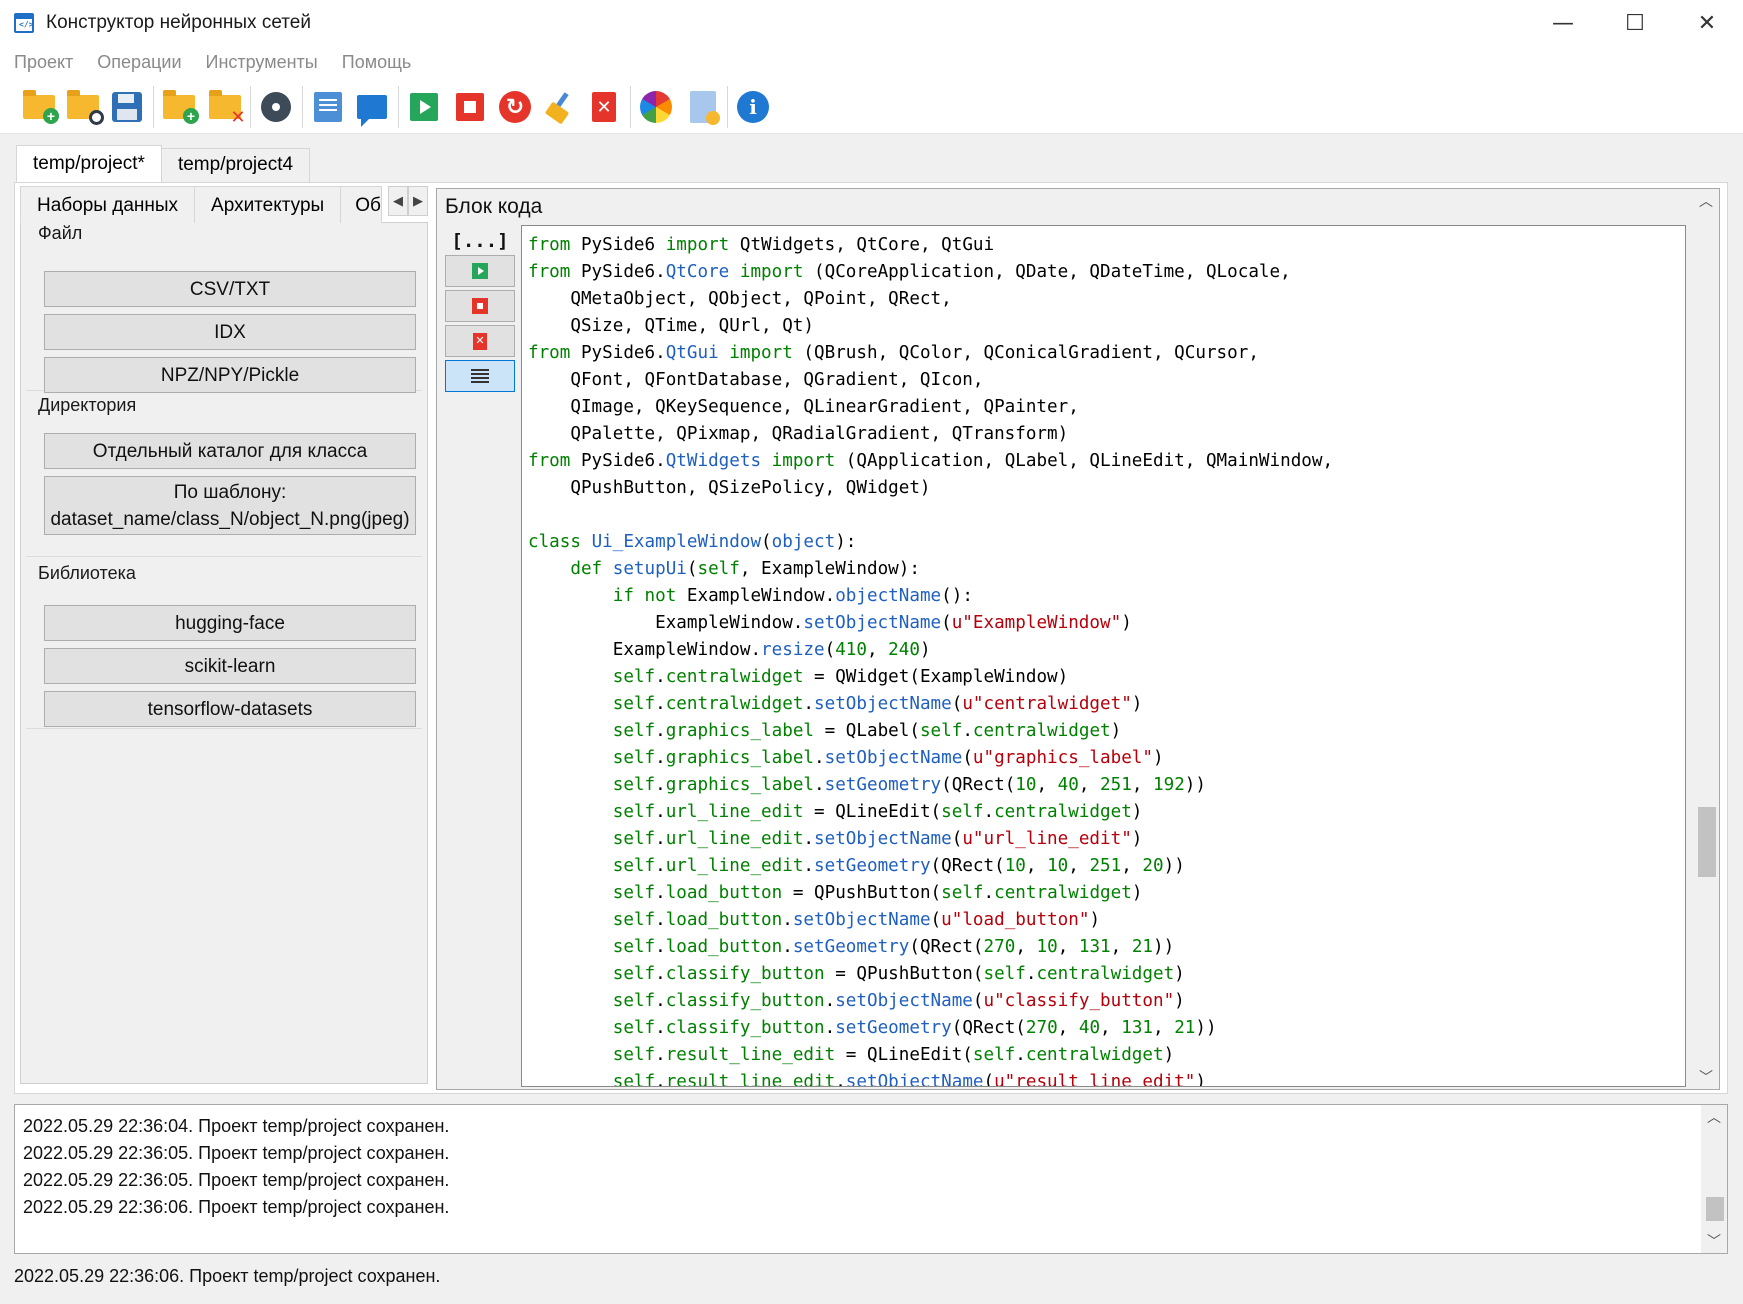 This screenshot has width=1743, height=1304. I want to click on hugging-face-button: hugging-face, so click(230, 623).